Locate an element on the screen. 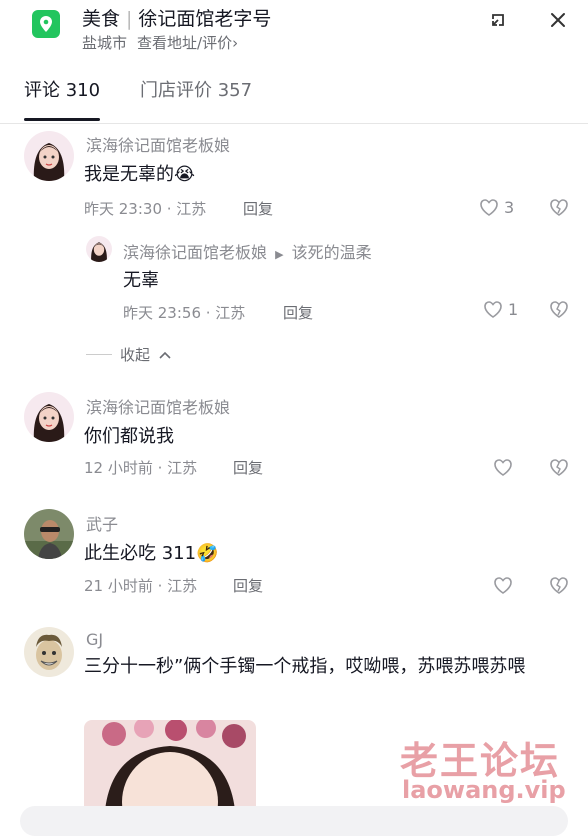  store-name: 徐记面馆老字号 is located at coordinates (205, 19).